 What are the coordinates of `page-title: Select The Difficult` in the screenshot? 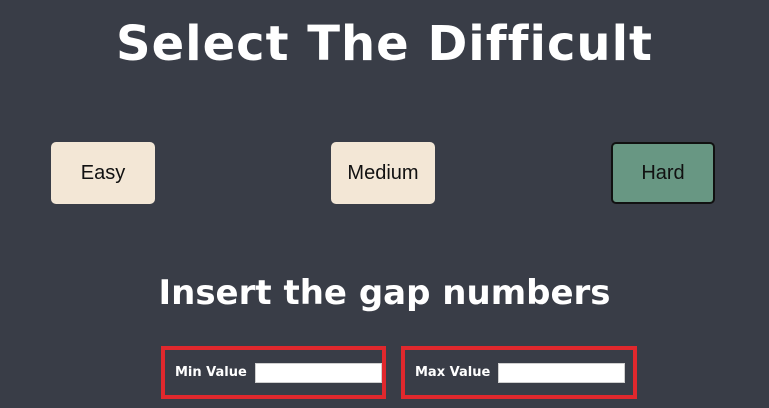 It's located at (384, 44).